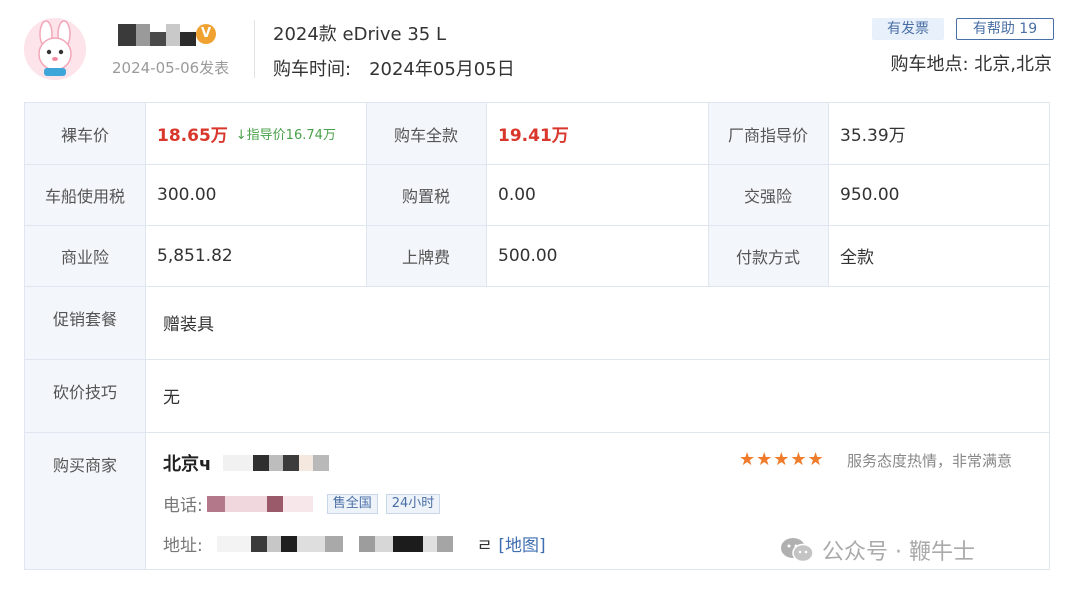  I want to click on phone-label: 电话:, so click(183, 506).